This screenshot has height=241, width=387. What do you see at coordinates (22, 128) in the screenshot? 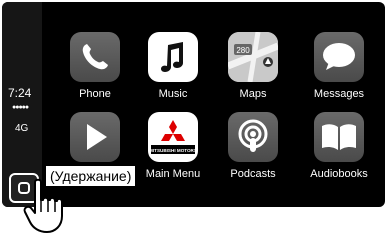
I see `network-type: 4G` at bounding box center [22, 128].